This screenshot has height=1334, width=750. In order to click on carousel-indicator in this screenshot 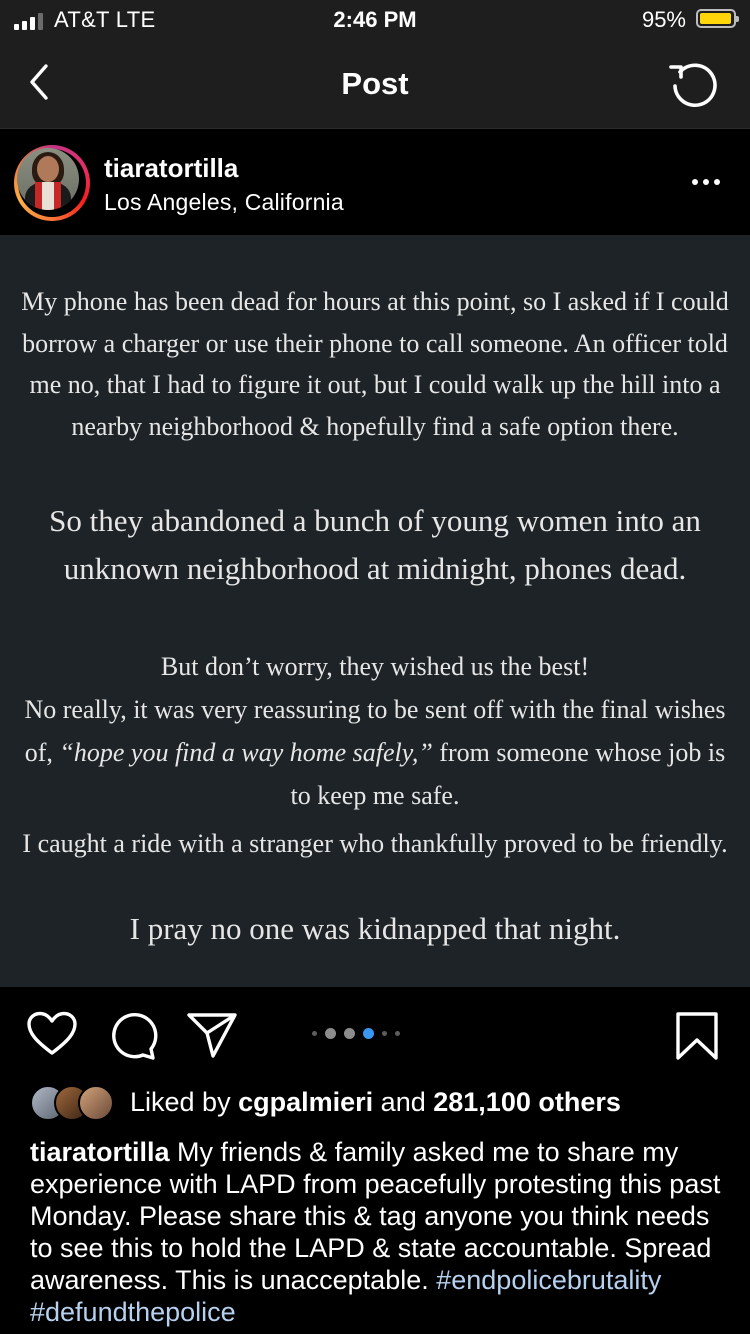, I will do `click(356, 1033)`.